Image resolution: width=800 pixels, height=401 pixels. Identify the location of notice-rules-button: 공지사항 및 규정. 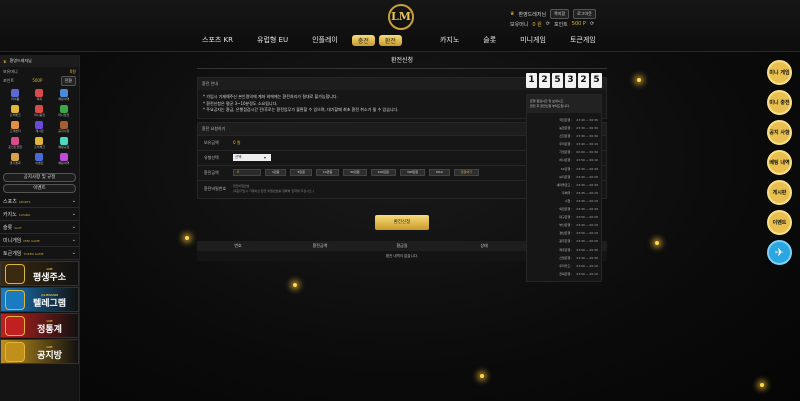
(39, 177).